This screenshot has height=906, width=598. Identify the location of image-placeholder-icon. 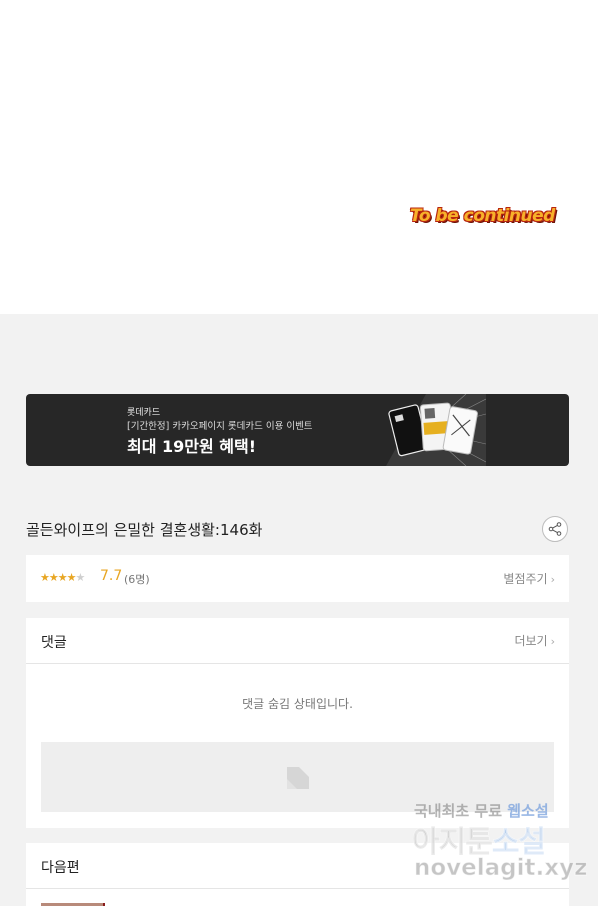
(298, 778).